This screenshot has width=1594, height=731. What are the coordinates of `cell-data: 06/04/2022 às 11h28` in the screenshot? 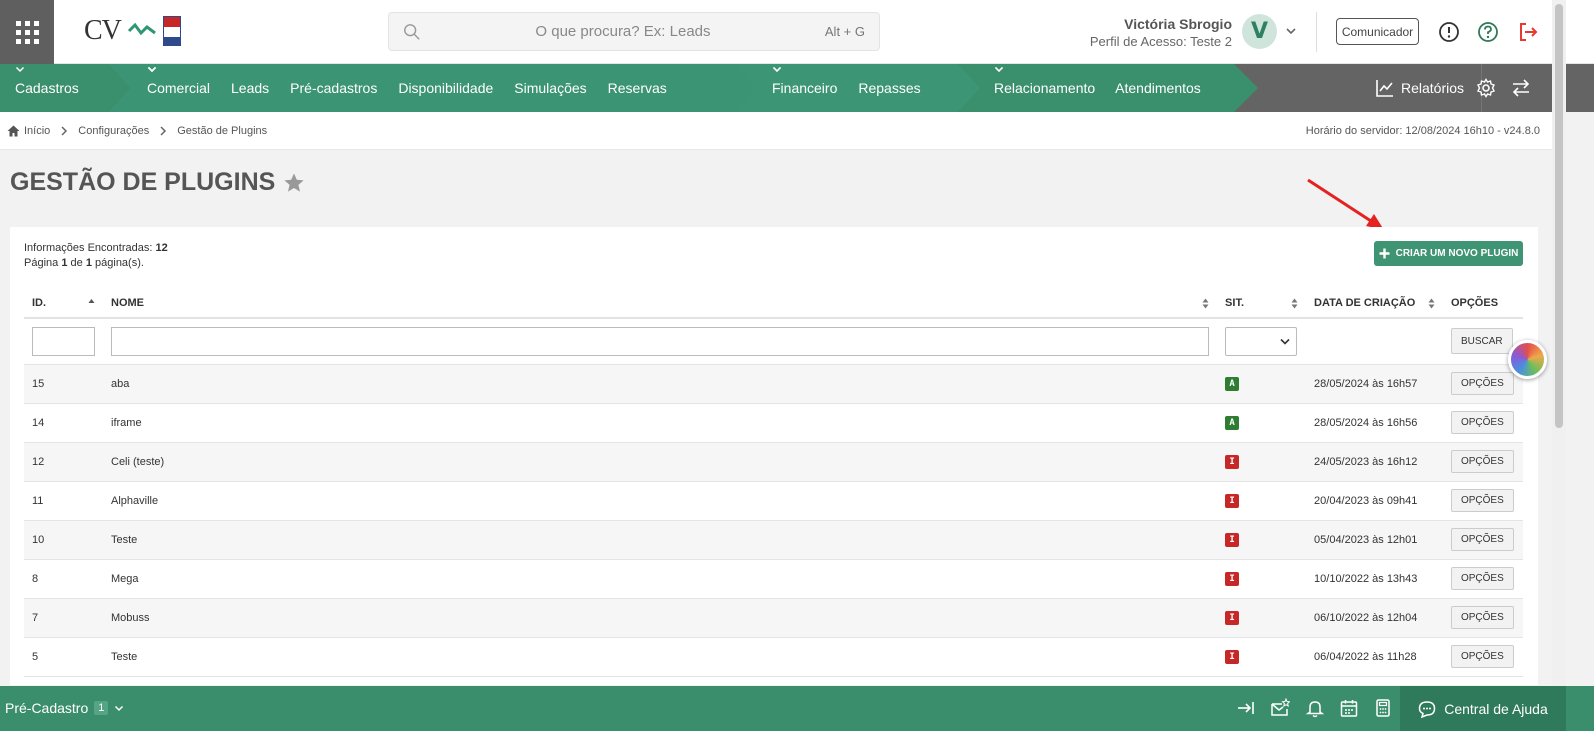 It's located at (1374, 657).